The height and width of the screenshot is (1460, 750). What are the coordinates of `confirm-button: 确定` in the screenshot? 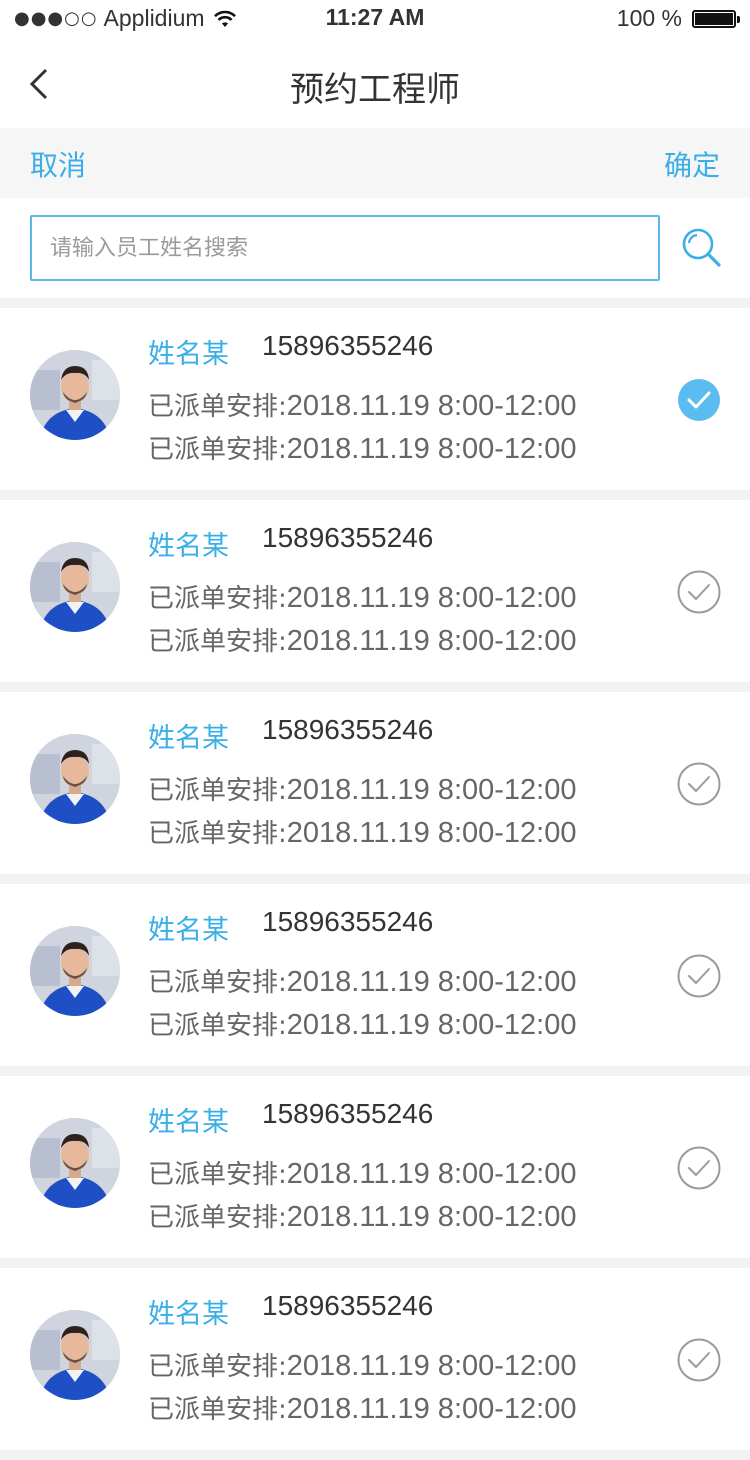 It's located at (692, 164).